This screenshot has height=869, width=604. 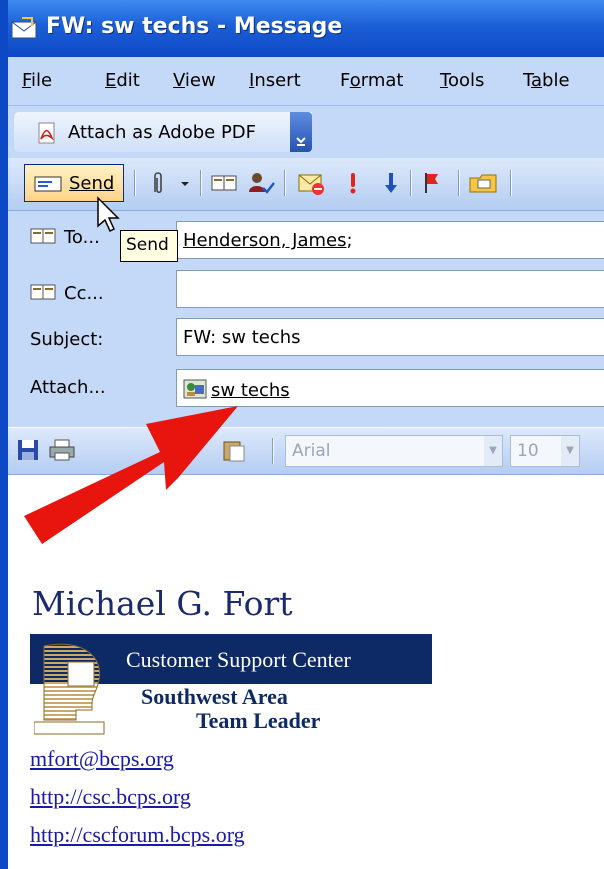 I want to click on toolbar-options-chevron-icon, so click(x=301, y=132).